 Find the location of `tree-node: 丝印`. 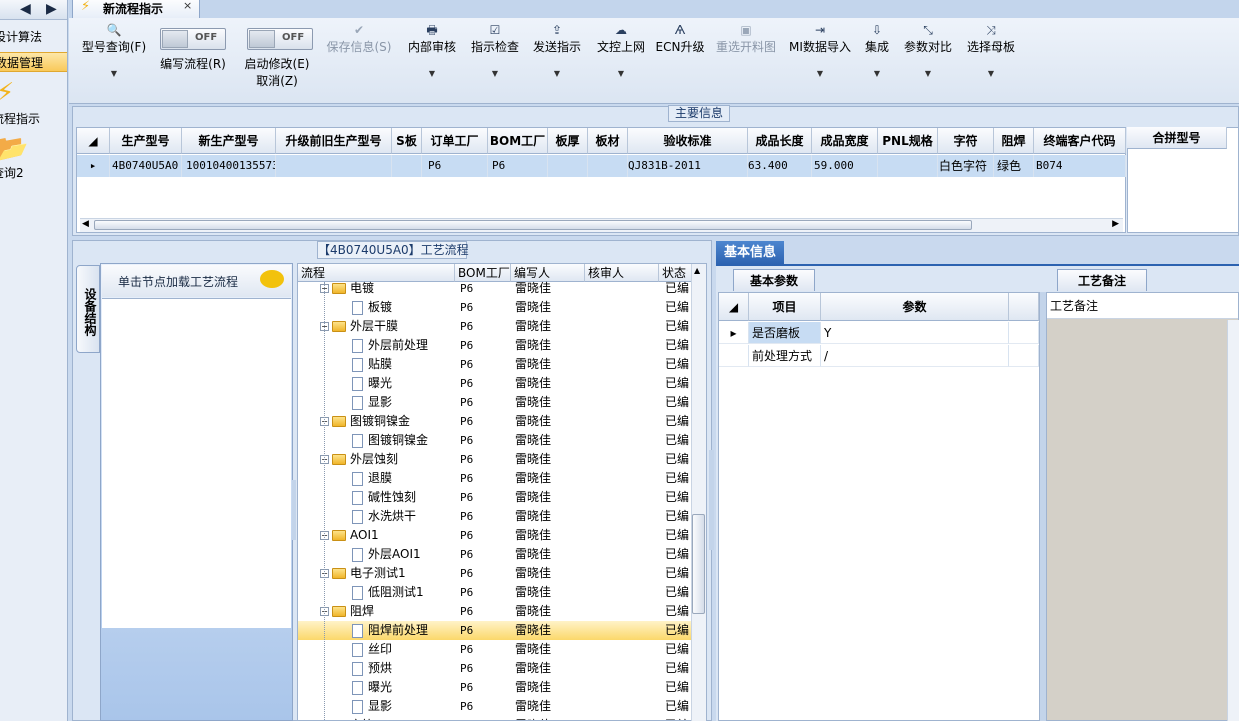

tree-node: 丝印 is located at coordinates (403, 649).